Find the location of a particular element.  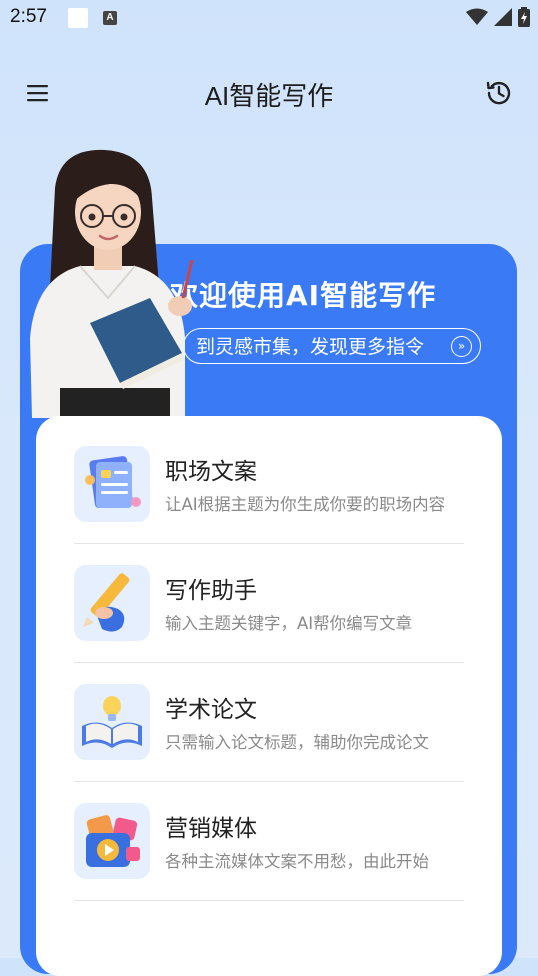

inspiration-link-label: 到灵感市集，发现更多指令 is located at coordinates (310, 347).